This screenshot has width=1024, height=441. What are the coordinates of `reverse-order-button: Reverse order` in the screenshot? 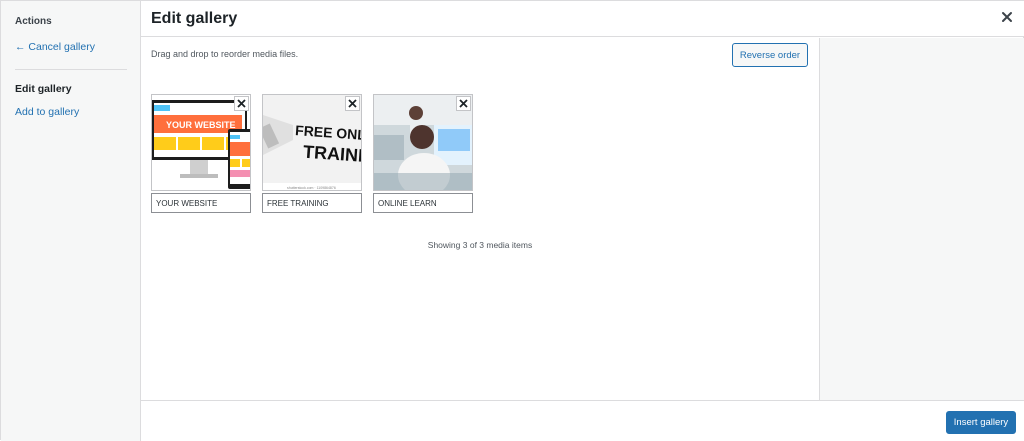 It's located at (770, 55).